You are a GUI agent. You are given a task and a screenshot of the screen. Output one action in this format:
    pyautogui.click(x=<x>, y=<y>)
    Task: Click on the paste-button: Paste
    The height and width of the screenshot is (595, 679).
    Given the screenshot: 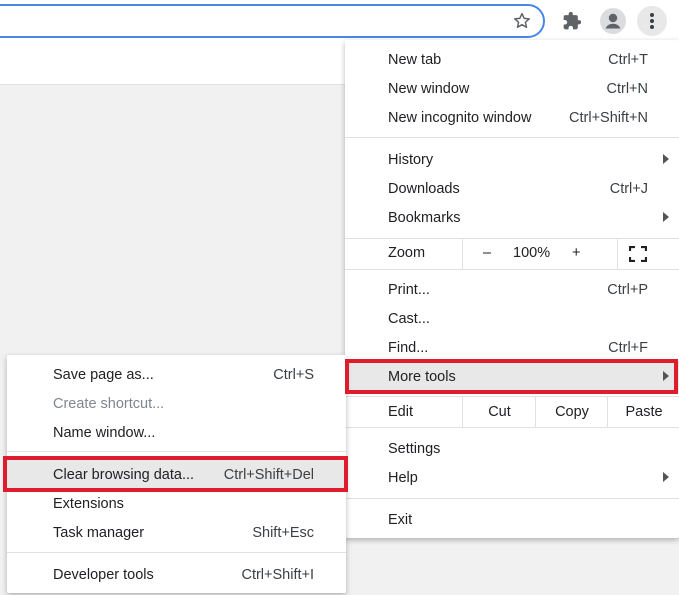 What is the action you would take?
    pyautogui.click(x=643, y=412)
    